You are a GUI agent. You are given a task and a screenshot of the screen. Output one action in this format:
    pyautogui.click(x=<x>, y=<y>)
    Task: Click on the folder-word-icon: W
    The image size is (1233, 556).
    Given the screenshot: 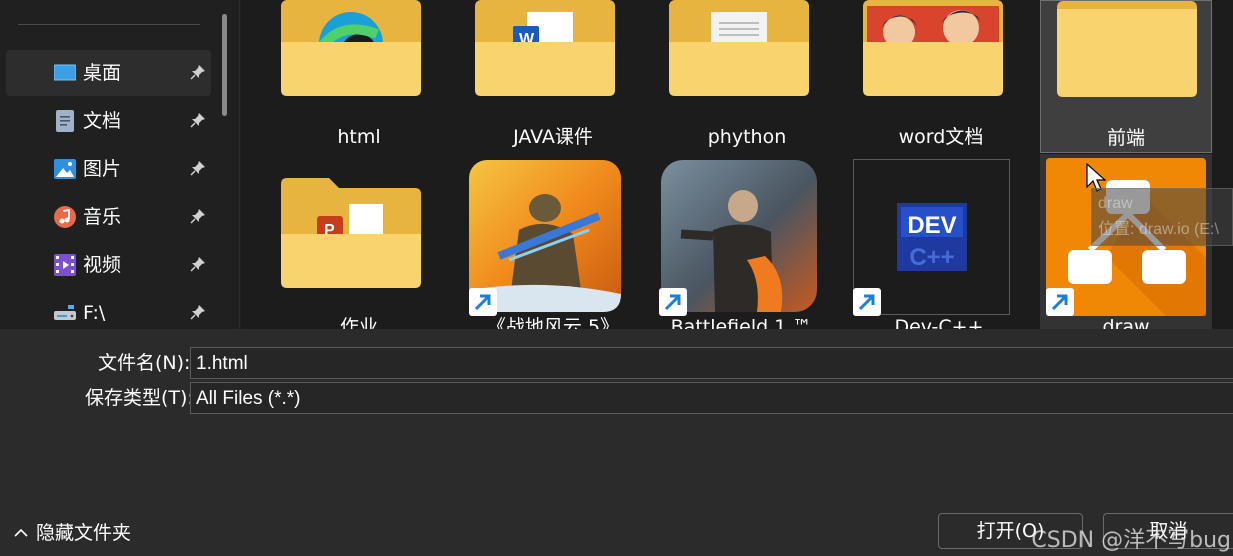 What is the action you would take?
    pyautogui.click(x=545, y=48)
    